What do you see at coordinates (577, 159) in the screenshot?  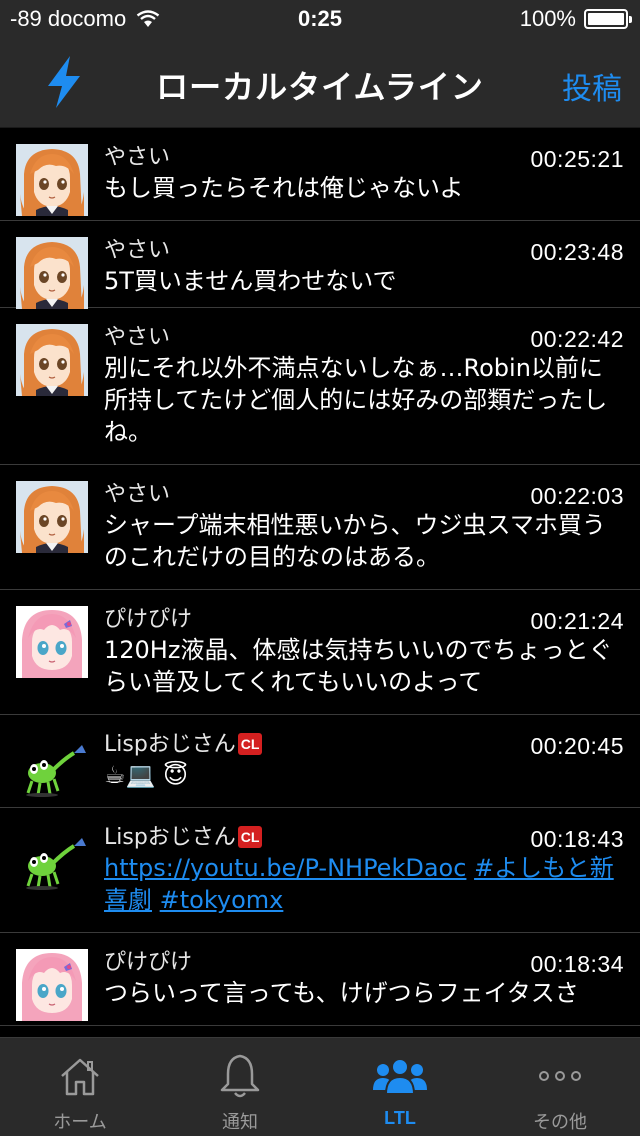 I see `toot-time: 00:25:21` at bounding box center [577, 159].